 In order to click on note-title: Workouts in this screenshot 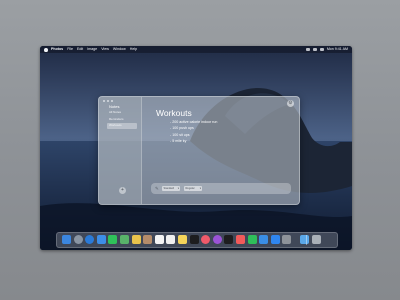, I will do `click(174, 113)`.